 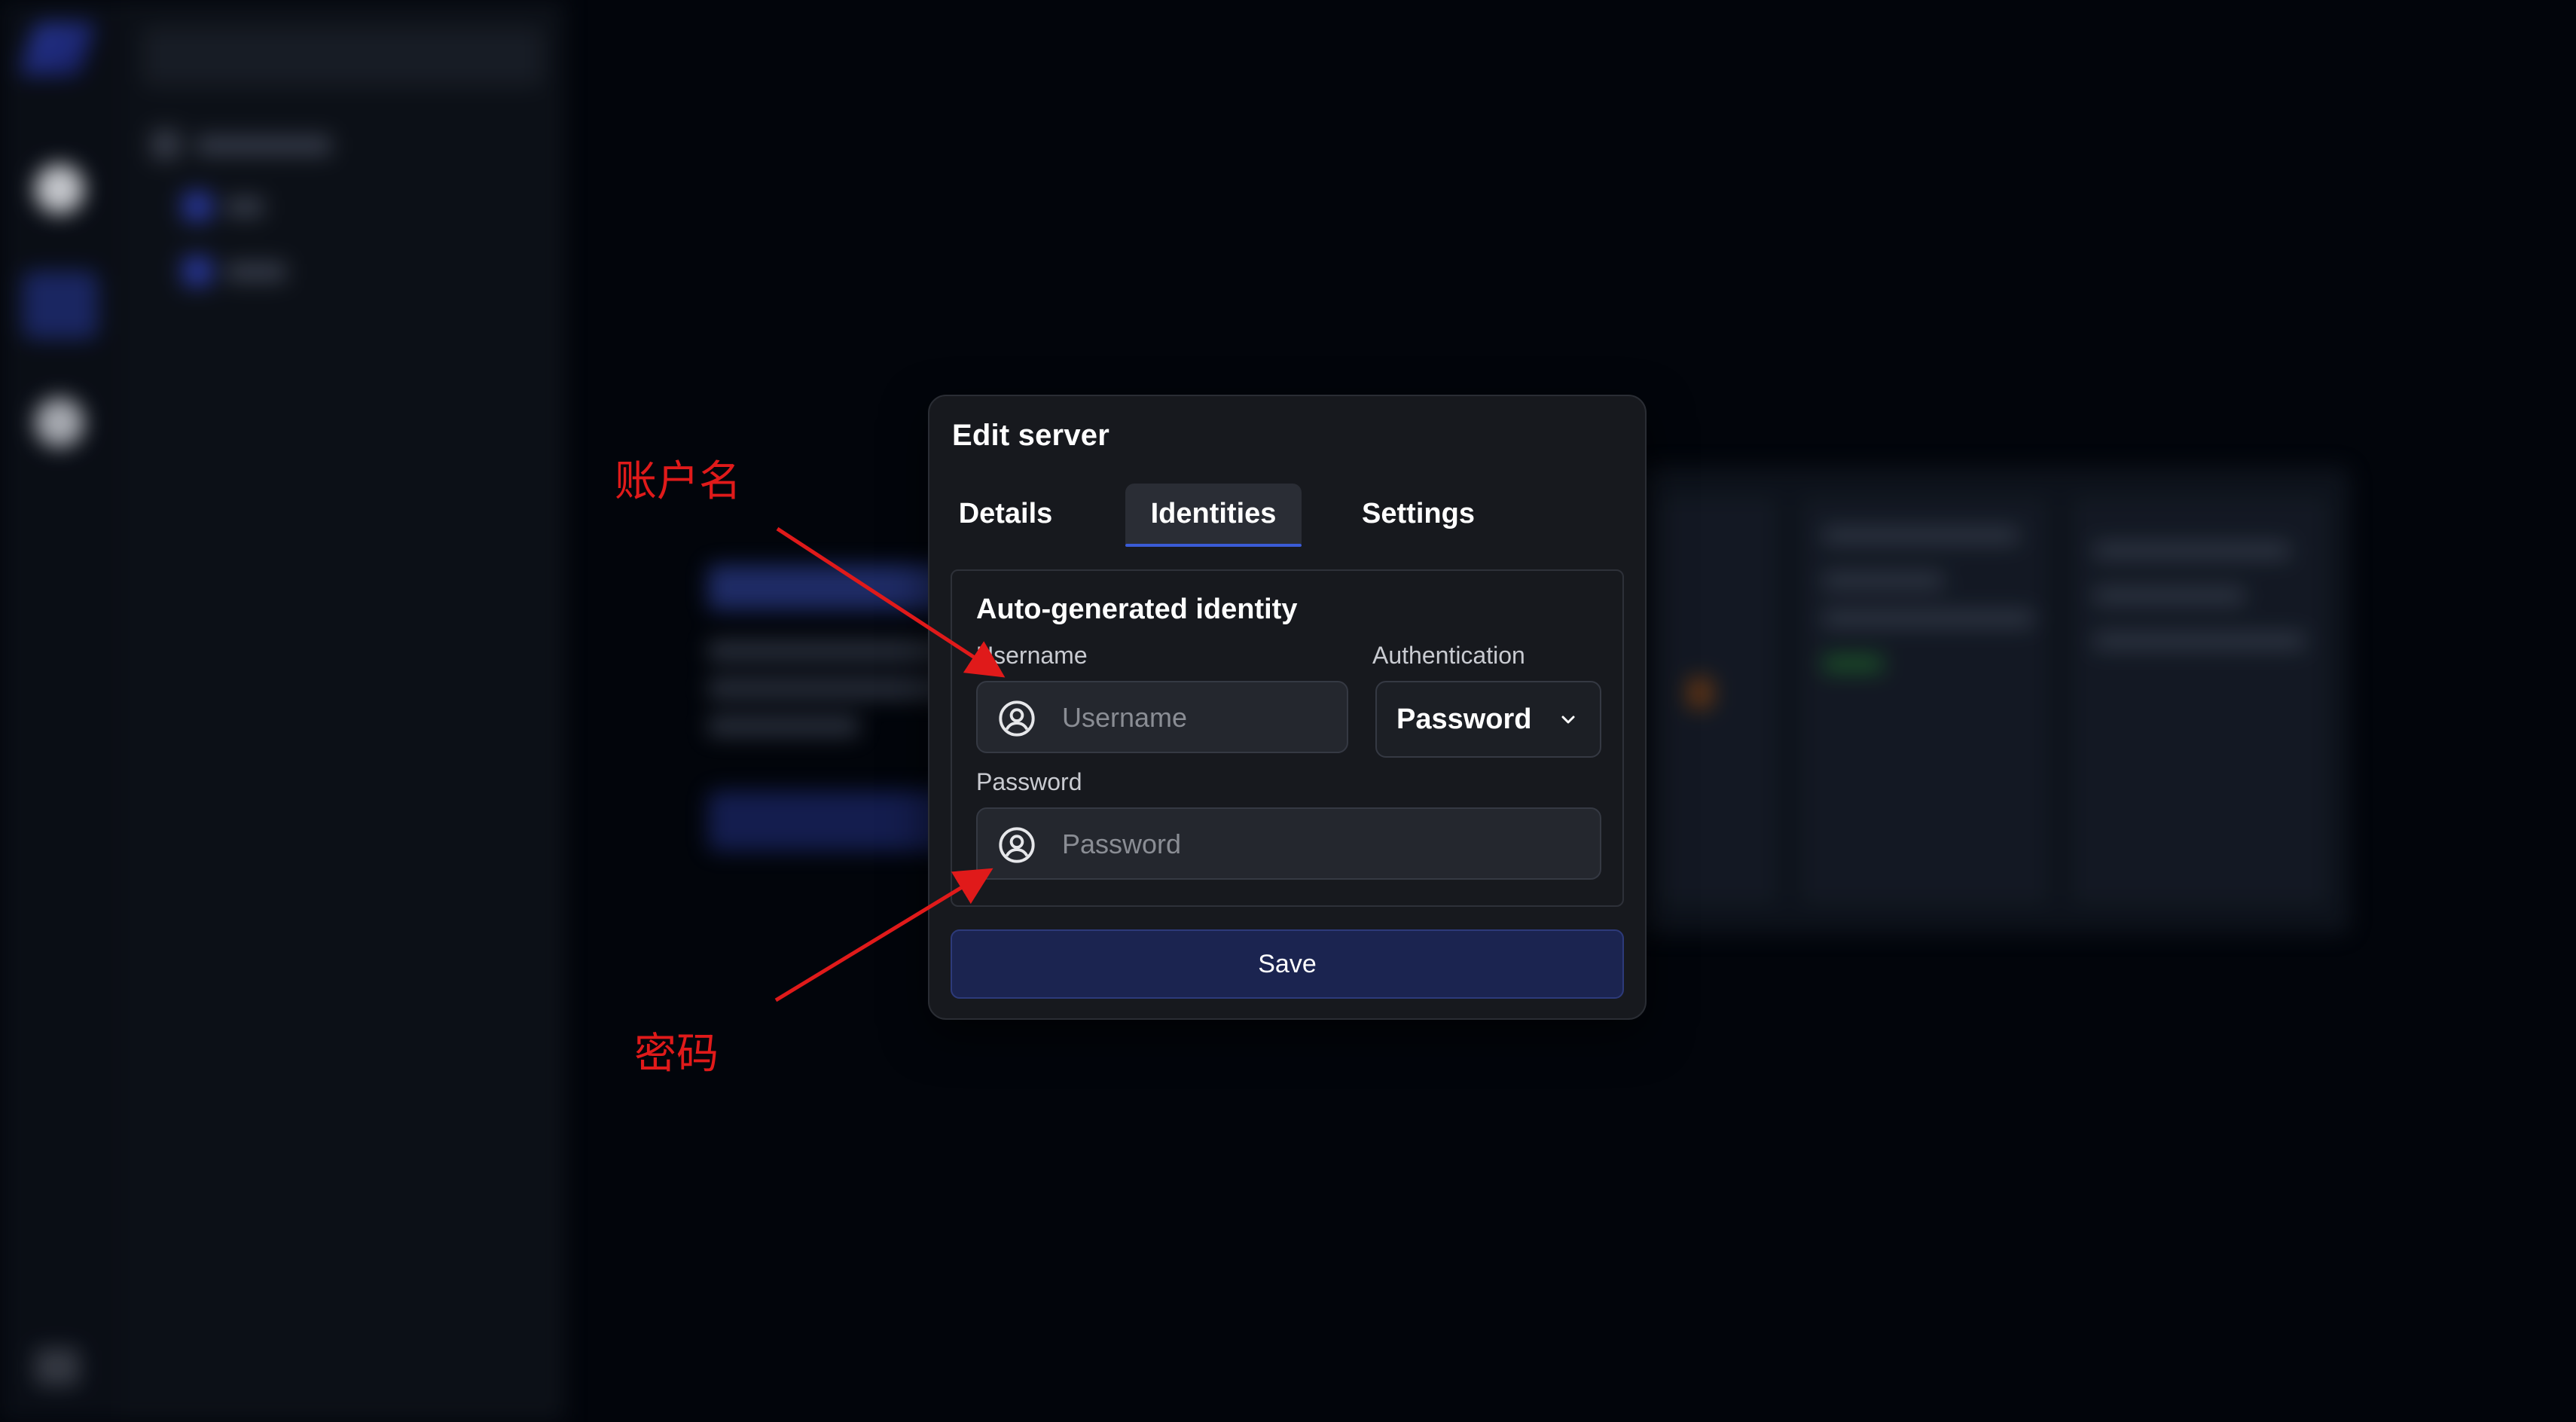 What do you see at coordinates (833, 821) in the screenshot?
I see `welcome-button` at bounding box center [833, 821].